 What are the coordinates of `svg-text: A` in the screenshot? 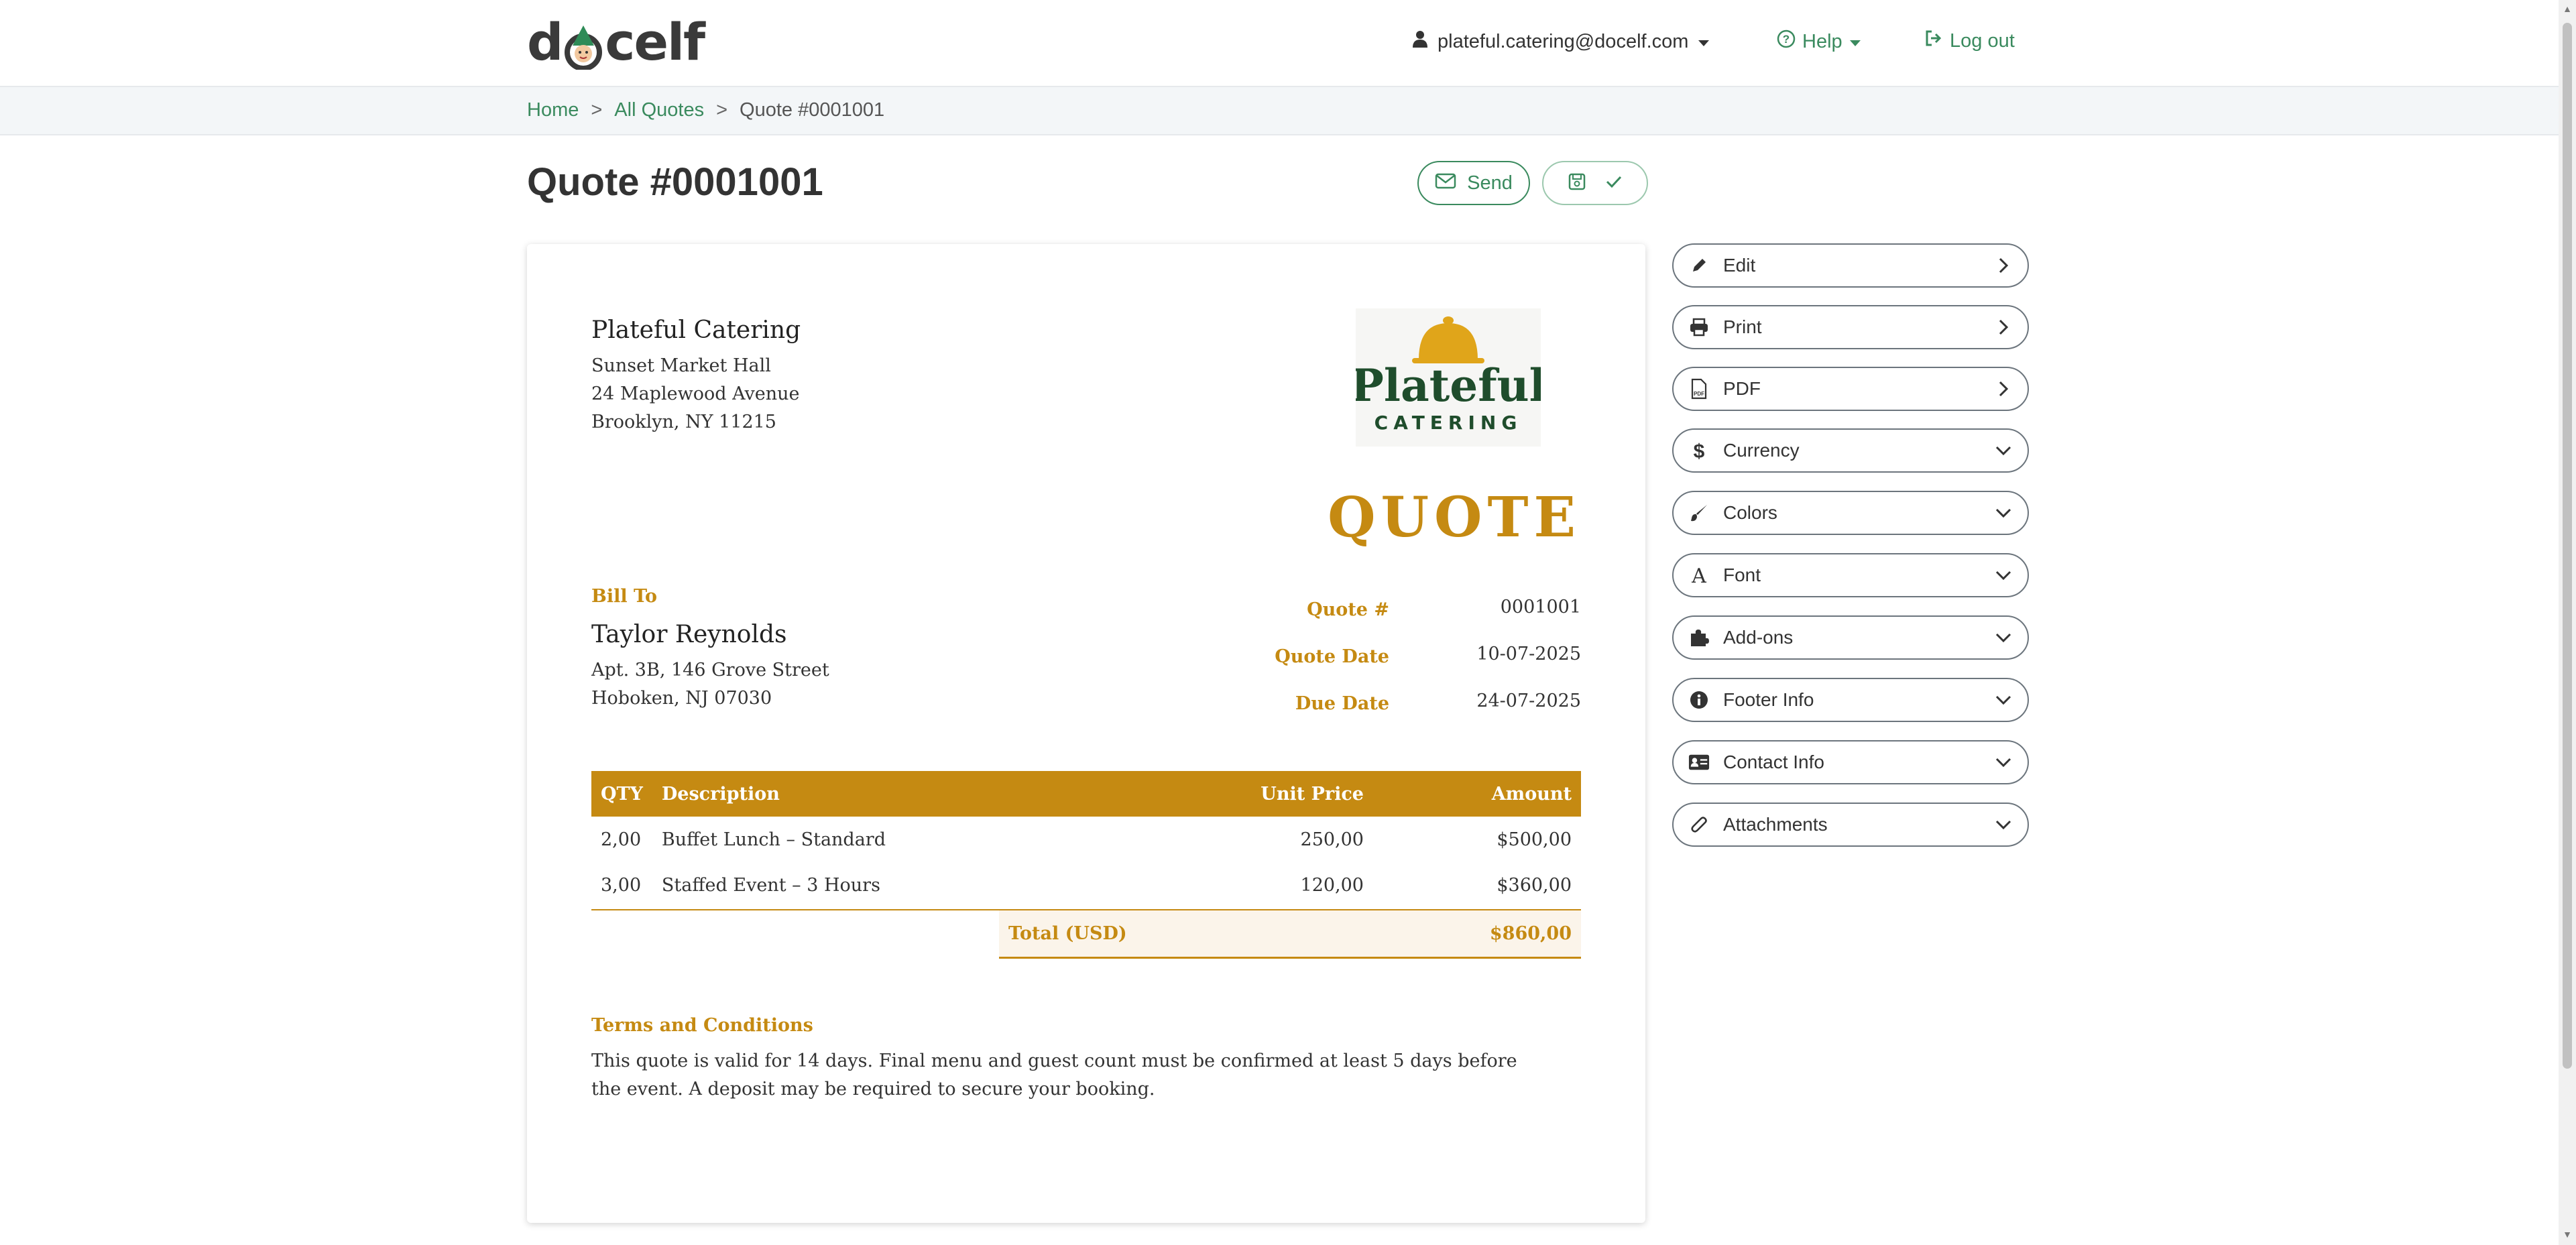 It's located at (1698, 575).